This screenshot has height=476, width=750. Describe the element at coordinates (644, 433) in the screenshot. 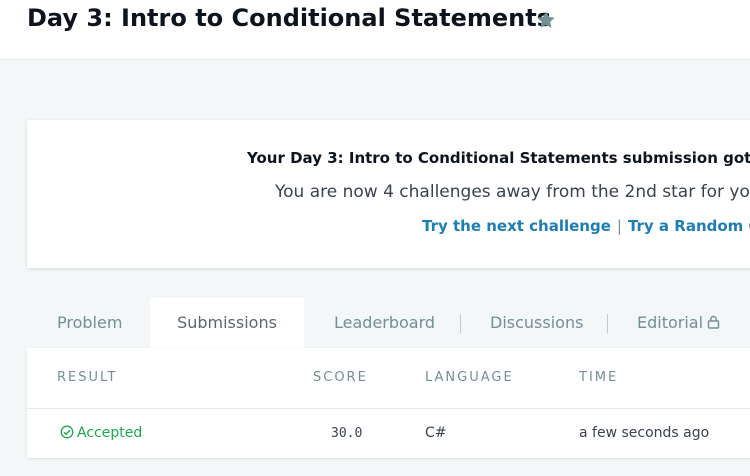

I see `time-cell: a few seconds ago` at that location.